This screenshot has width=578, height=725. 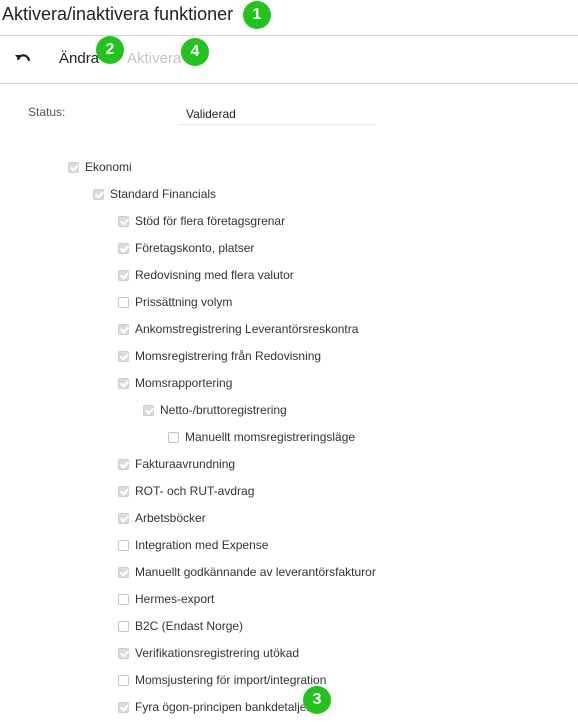 I want to click on tree-item: Hermes-export, so click(x=166, y=599).